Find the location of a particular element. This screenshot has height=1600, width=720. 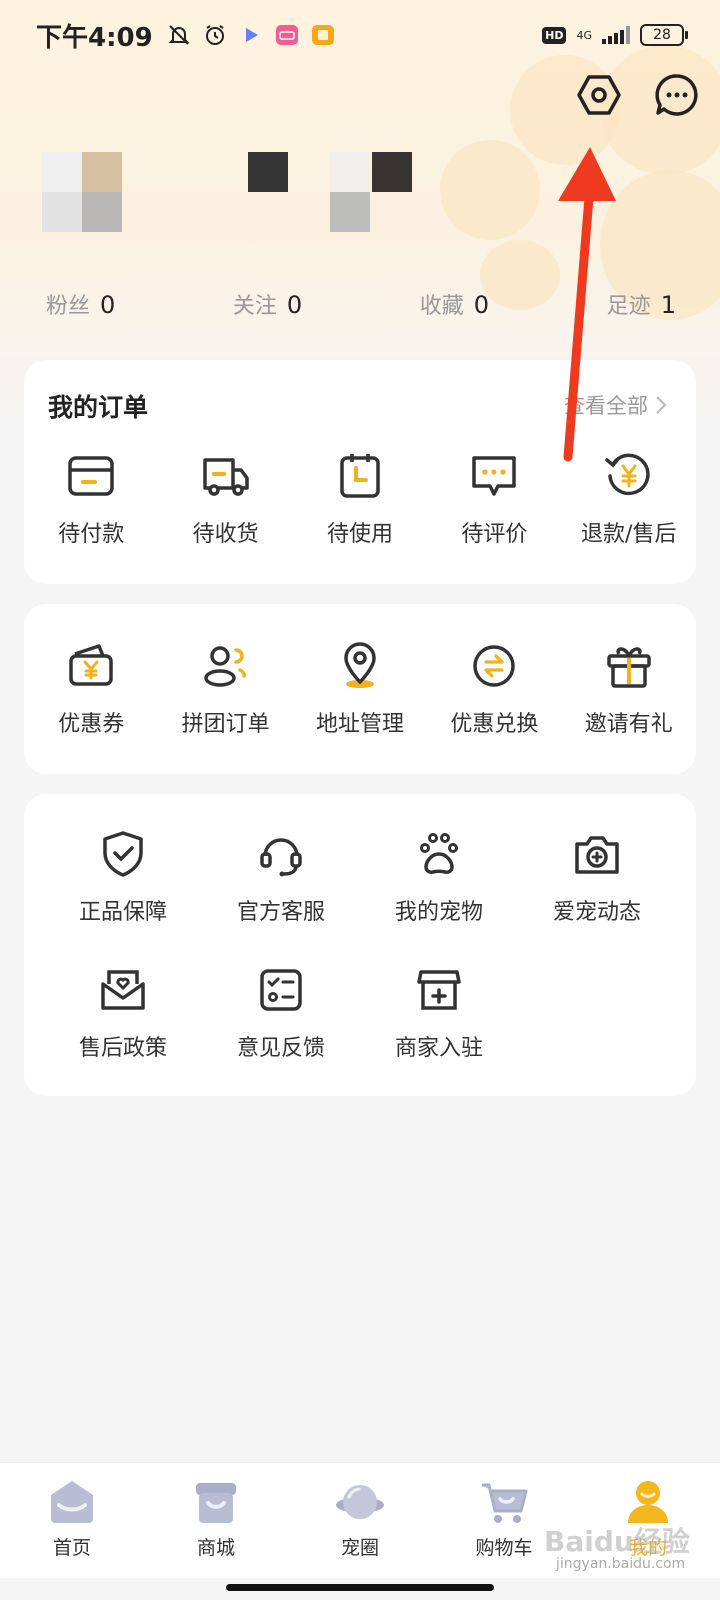

service-label: 拼团订单 is located at coordinates (225, 724).